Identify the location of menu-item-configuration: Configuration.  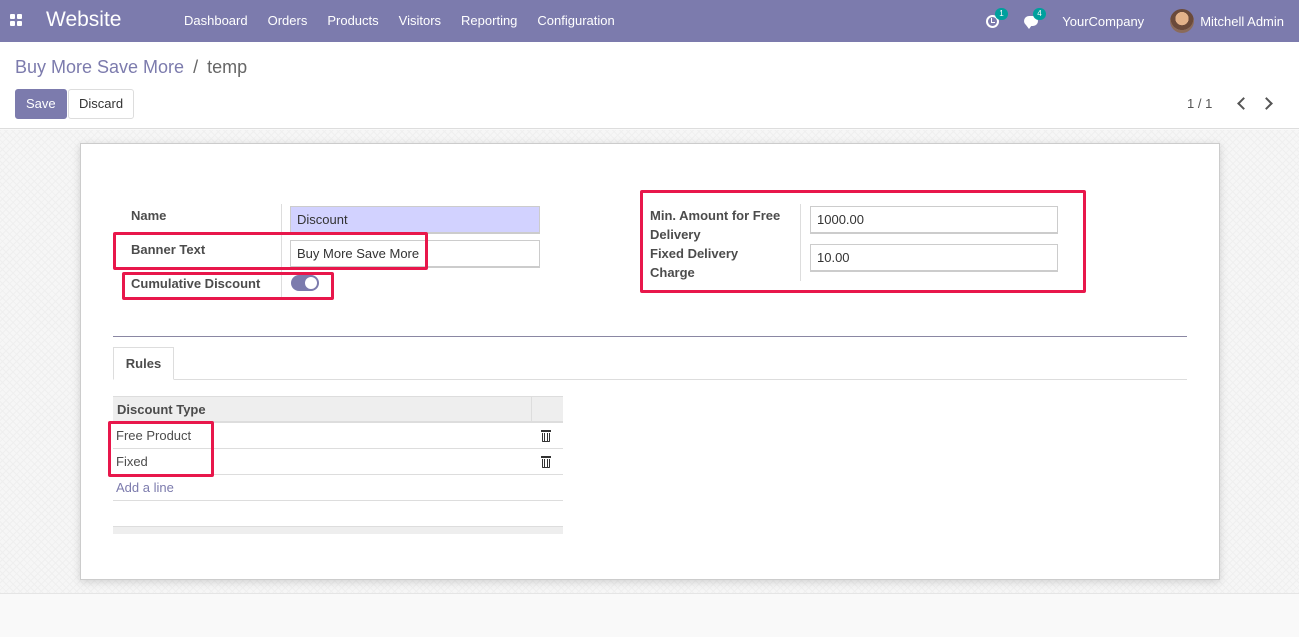
(575, 21).